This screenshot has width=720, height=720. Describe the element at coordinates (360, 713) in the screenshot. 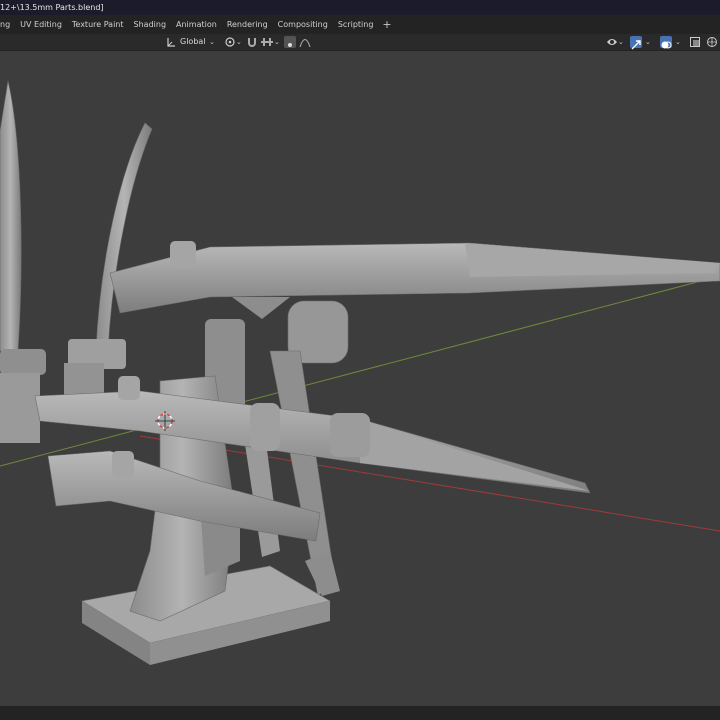

I see `status-bar` at that location.